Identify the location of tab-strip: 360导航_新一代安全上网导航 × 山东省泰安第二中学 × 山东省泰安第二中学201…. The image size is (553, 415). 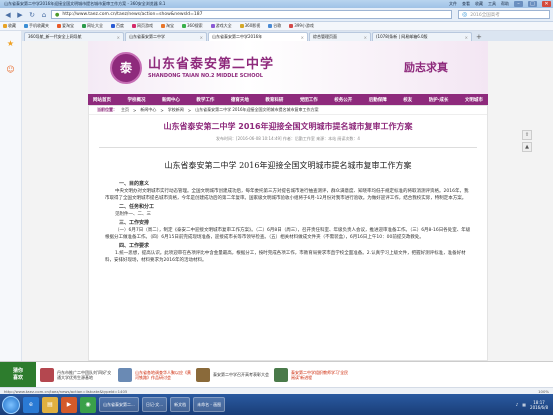
(287, 36).